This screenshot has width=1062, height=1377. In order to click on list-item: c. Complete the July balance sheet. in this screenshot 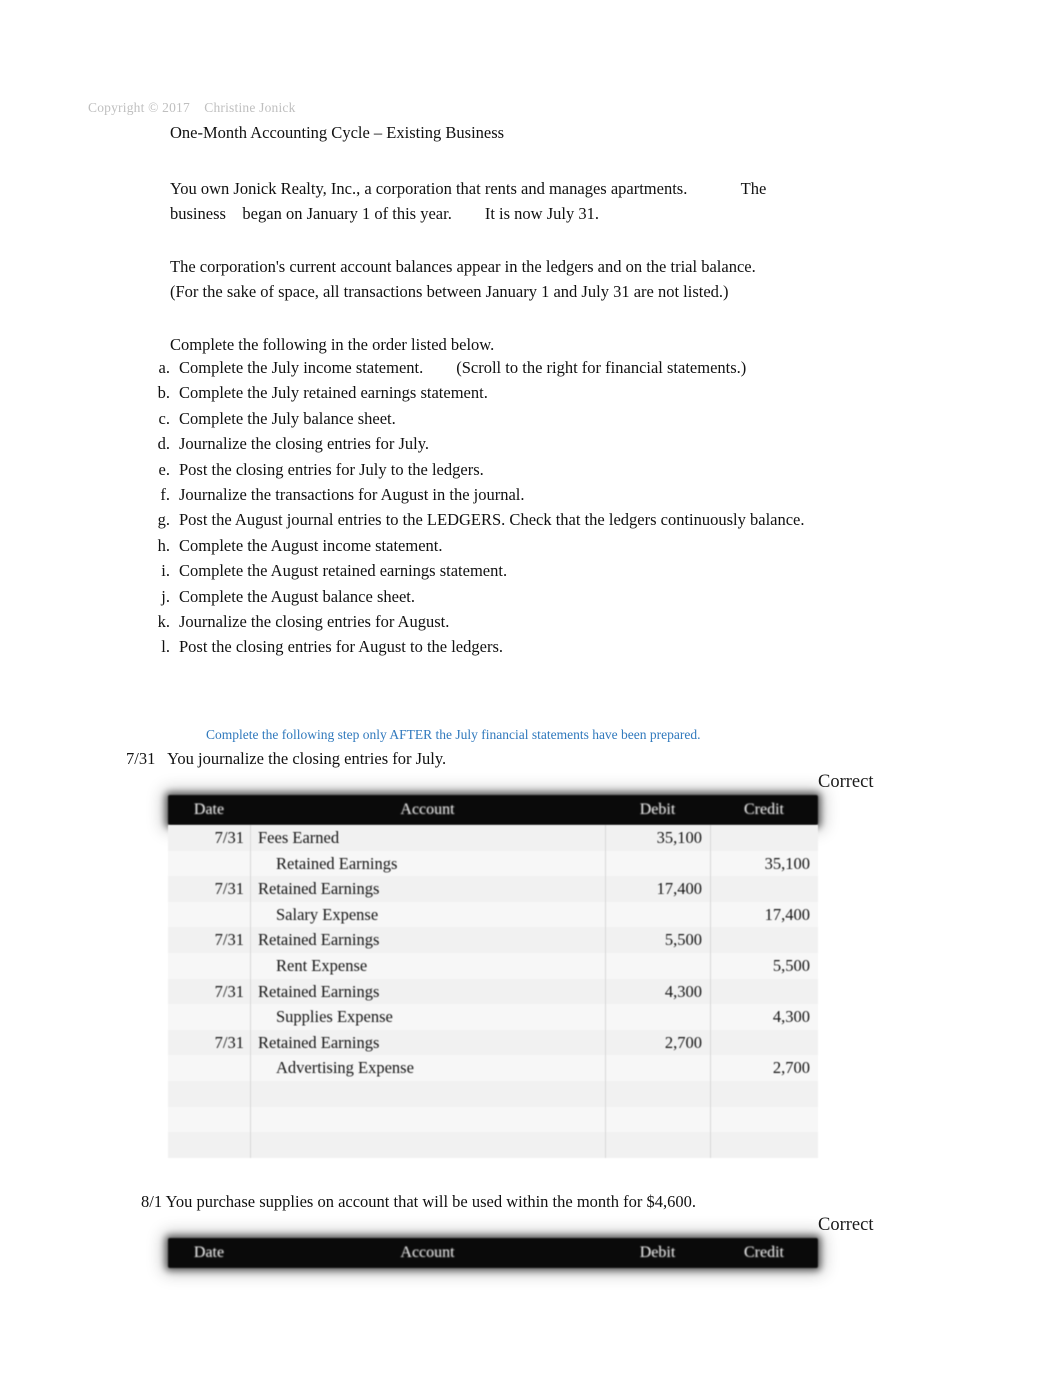, I will do `click(547, 421)`.